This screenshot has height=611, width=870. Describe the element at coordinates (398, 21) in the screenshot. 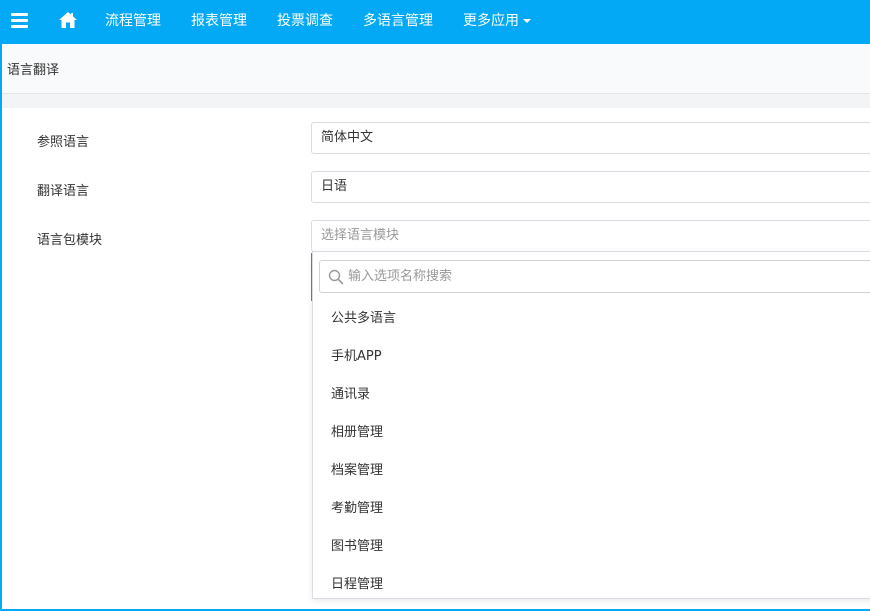

I see `nav-item-multilanguage: 多语言管理` at that location.